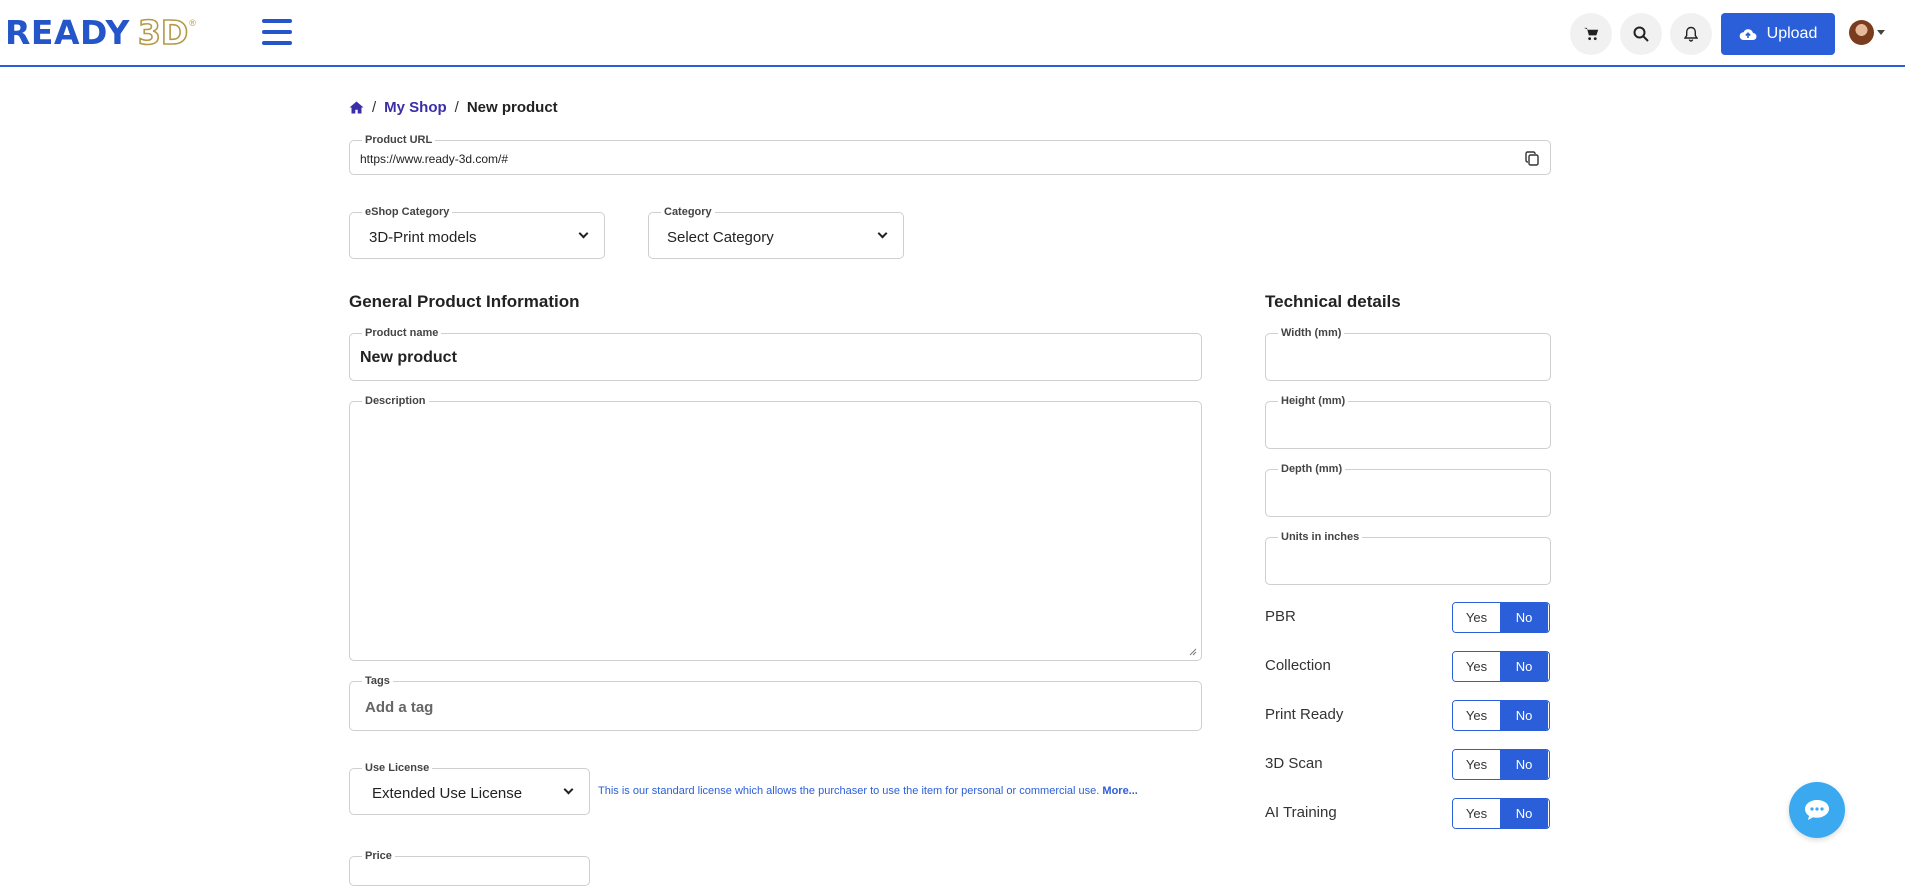  I want to click on product-url-field: Product URL https://www.ready-3d.com/#, so click(950, 154).